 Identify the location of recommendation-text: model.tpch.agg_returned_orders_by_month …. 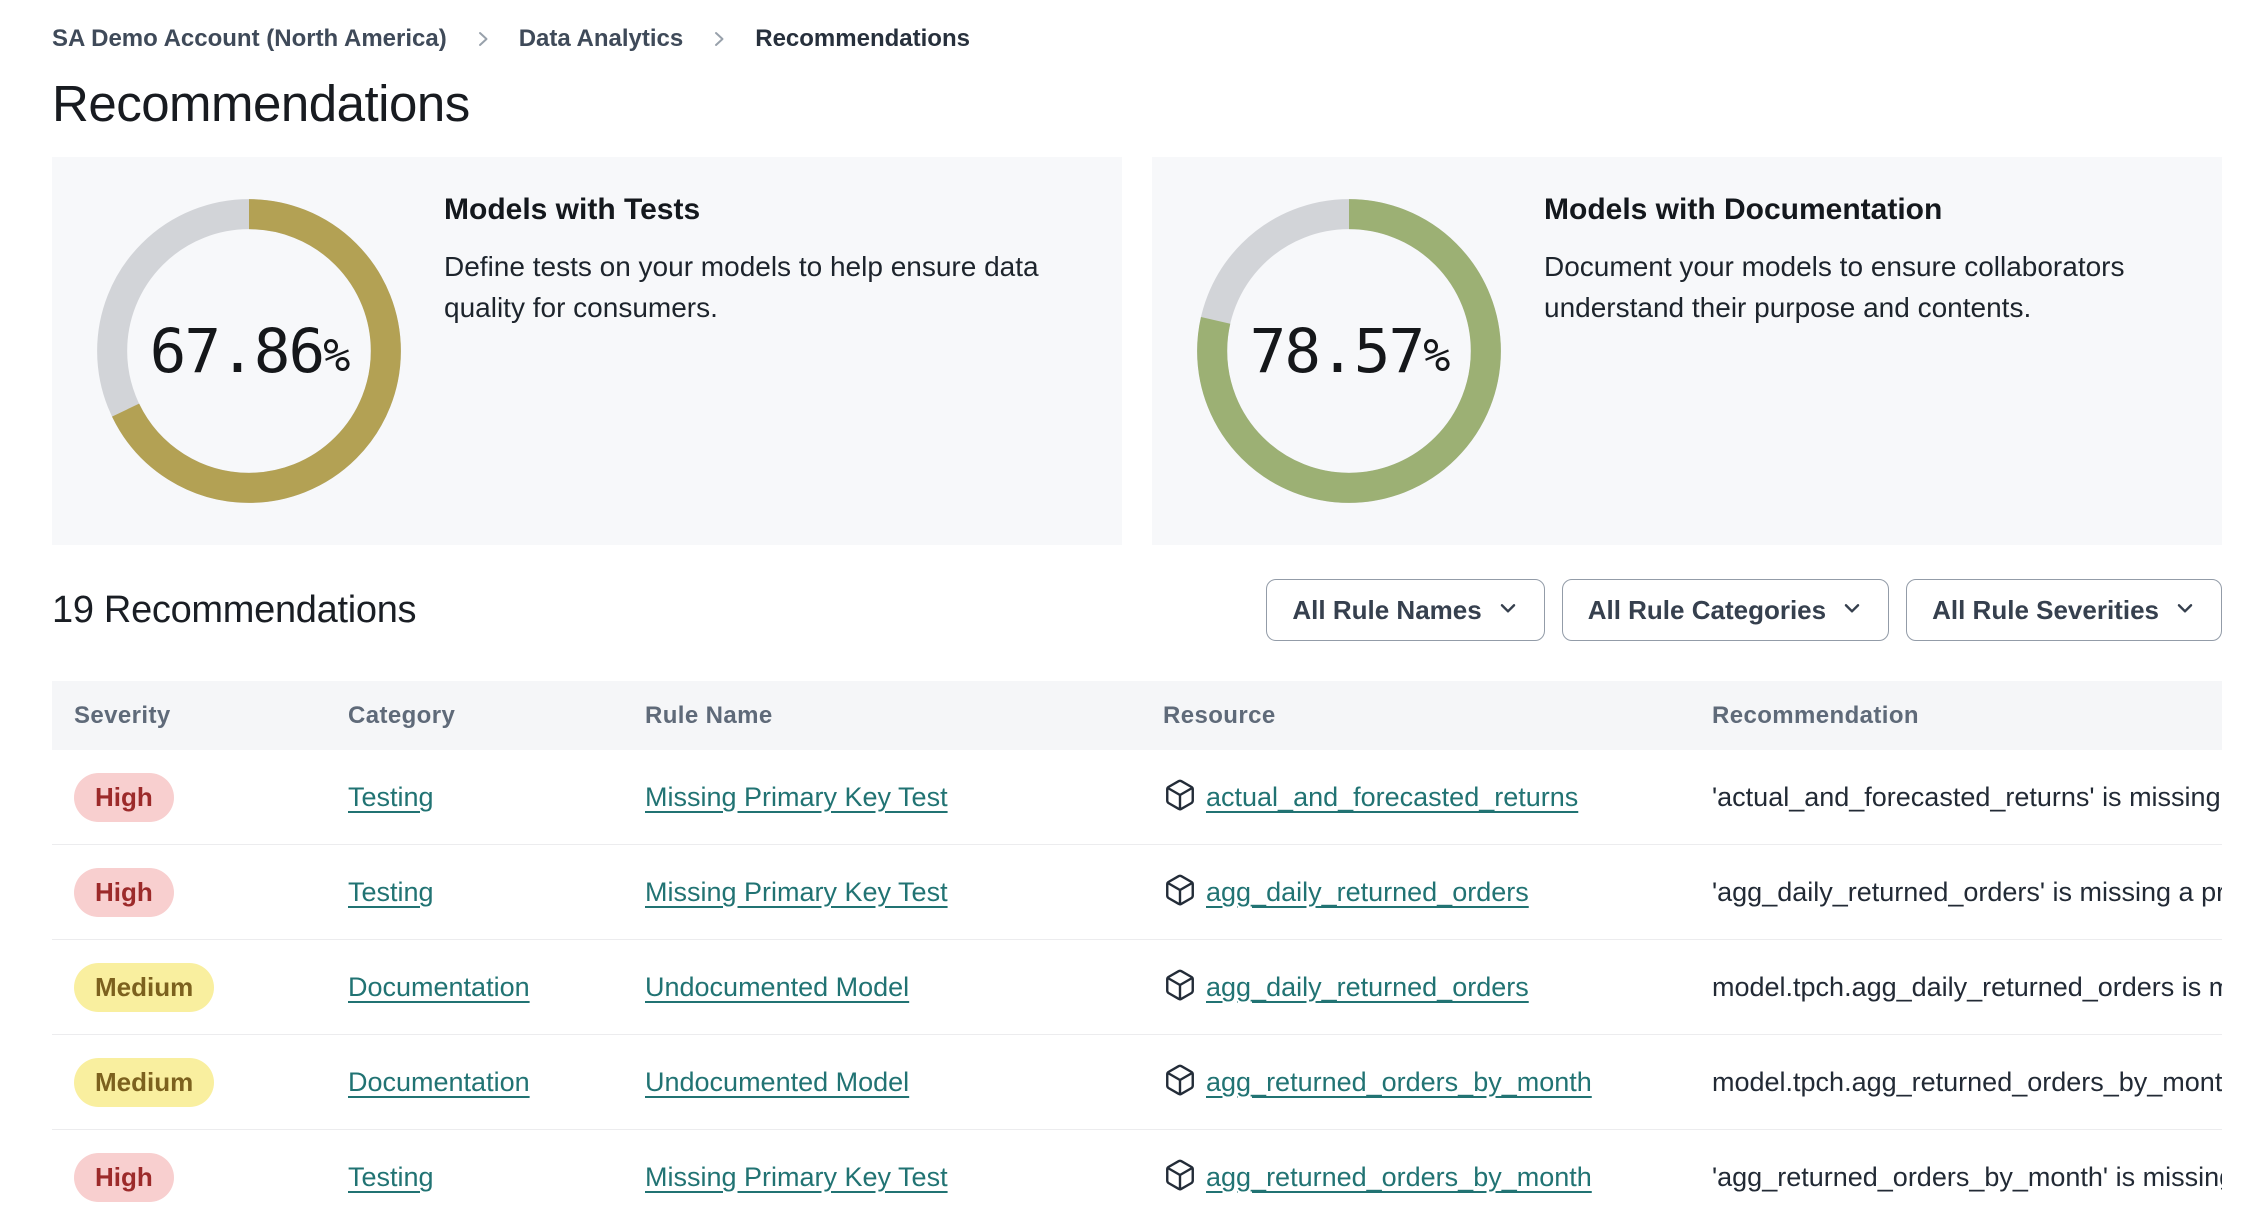
(1967, 1081).